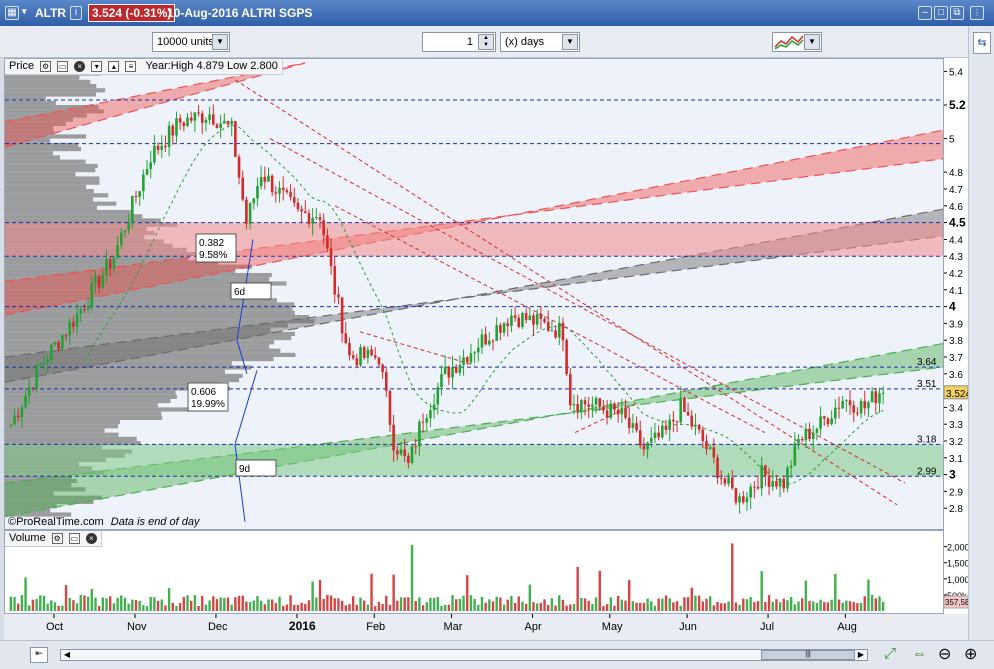 The height and width of the screenshot is (669, 994). What do you see at coordinates (982, 43) in the screenshot?
I see `side-panel-toggle-icon: ⇆` at bounding box center [982, 43].